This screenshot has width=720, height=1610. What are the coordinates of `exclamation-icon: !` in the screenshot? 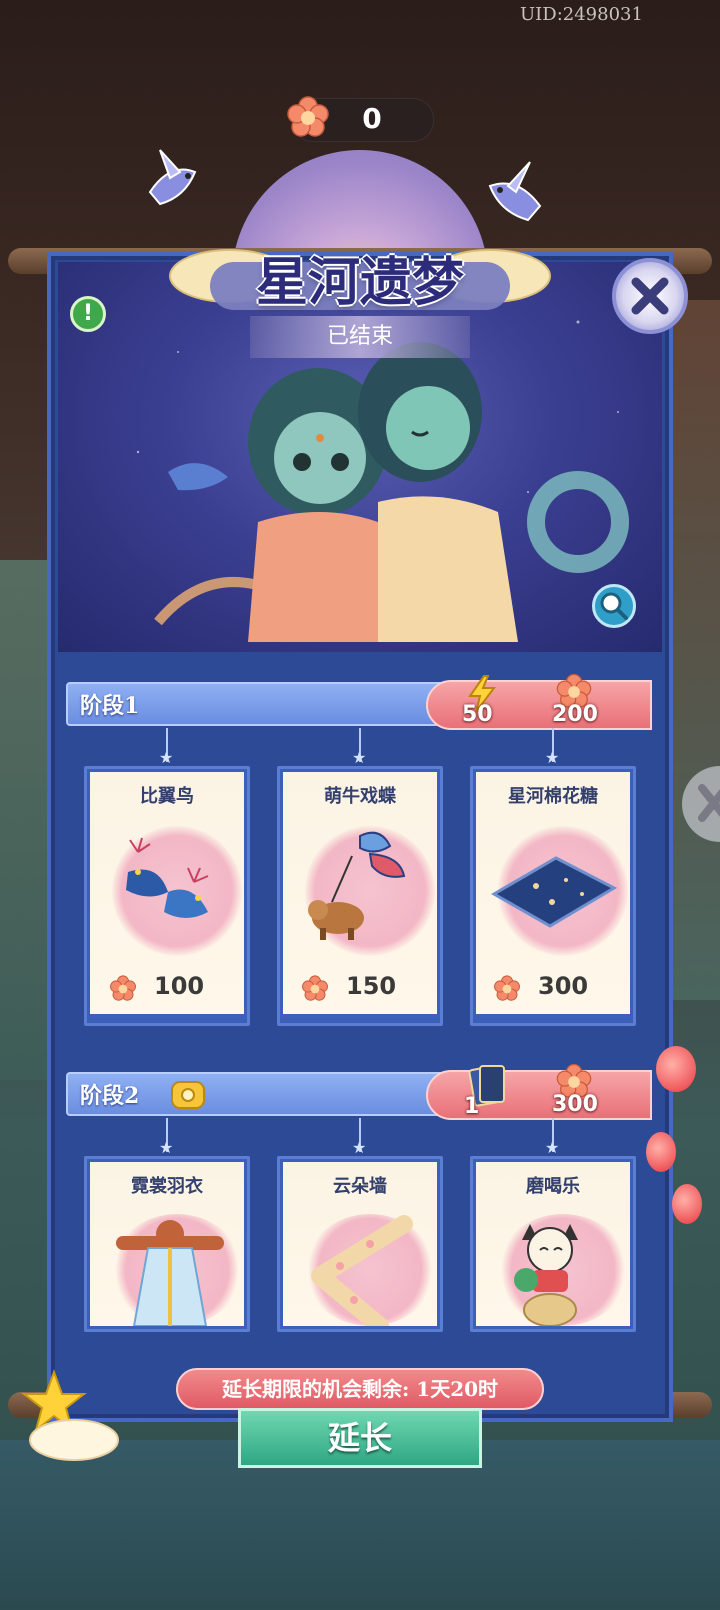 It's located at (88, 313).